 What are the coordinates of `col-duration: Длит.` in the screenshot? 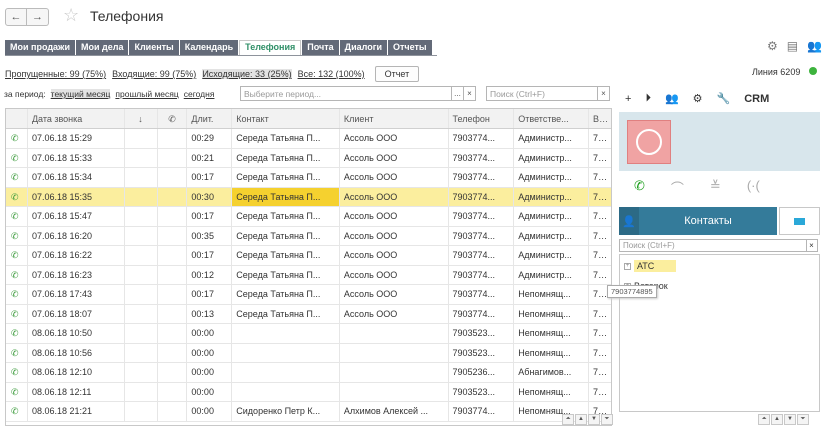 It's located at (210, 118).